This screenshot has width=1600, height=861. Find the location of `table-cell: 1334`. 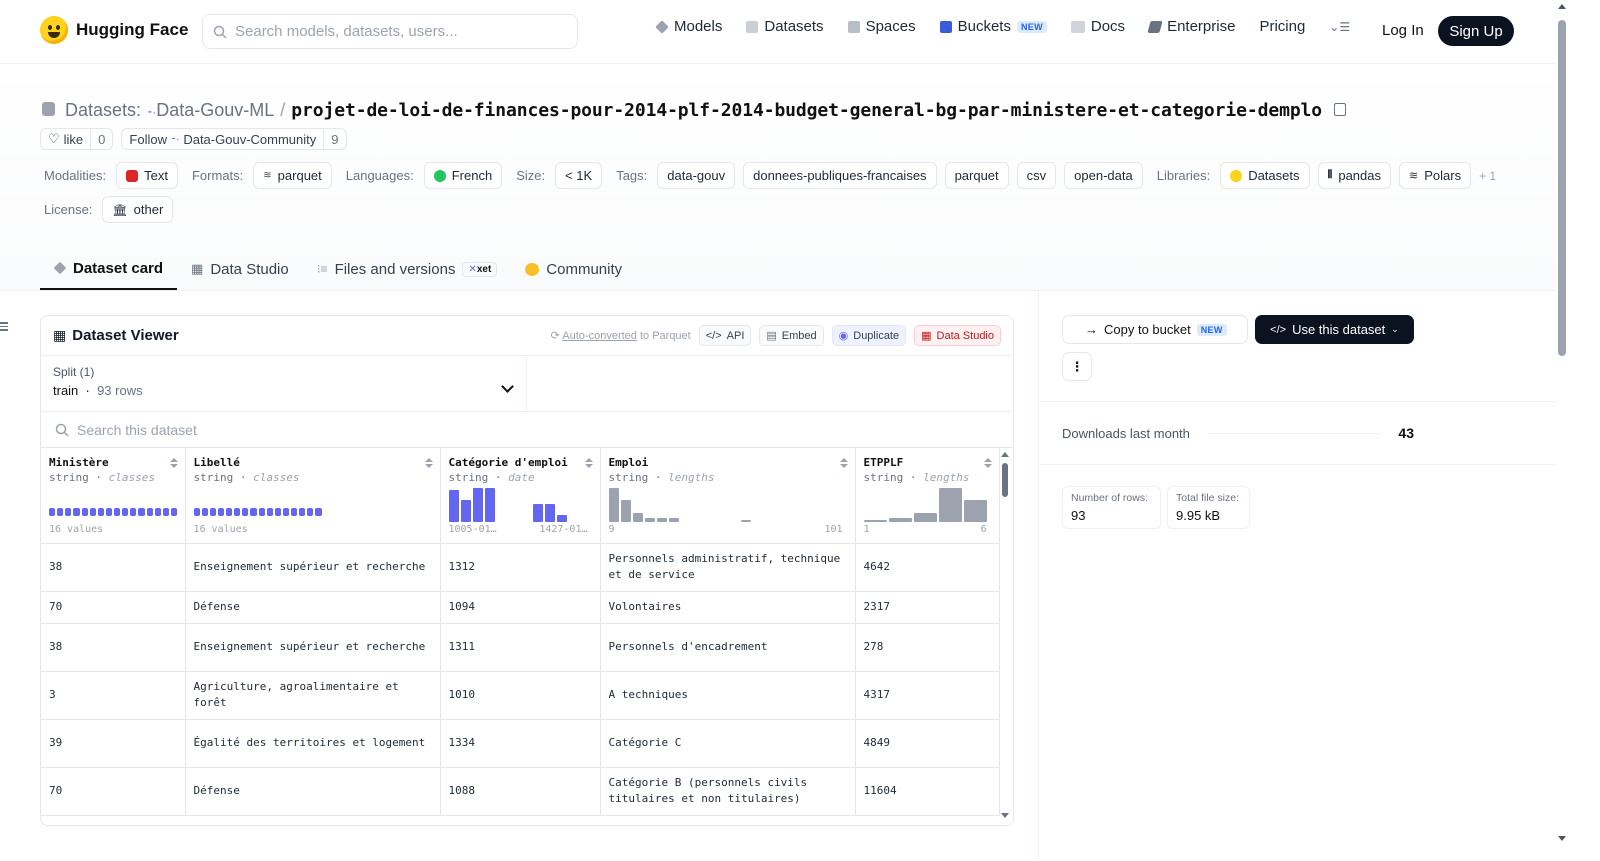

table-cell: 1334 is located at coordinates (520, 743).